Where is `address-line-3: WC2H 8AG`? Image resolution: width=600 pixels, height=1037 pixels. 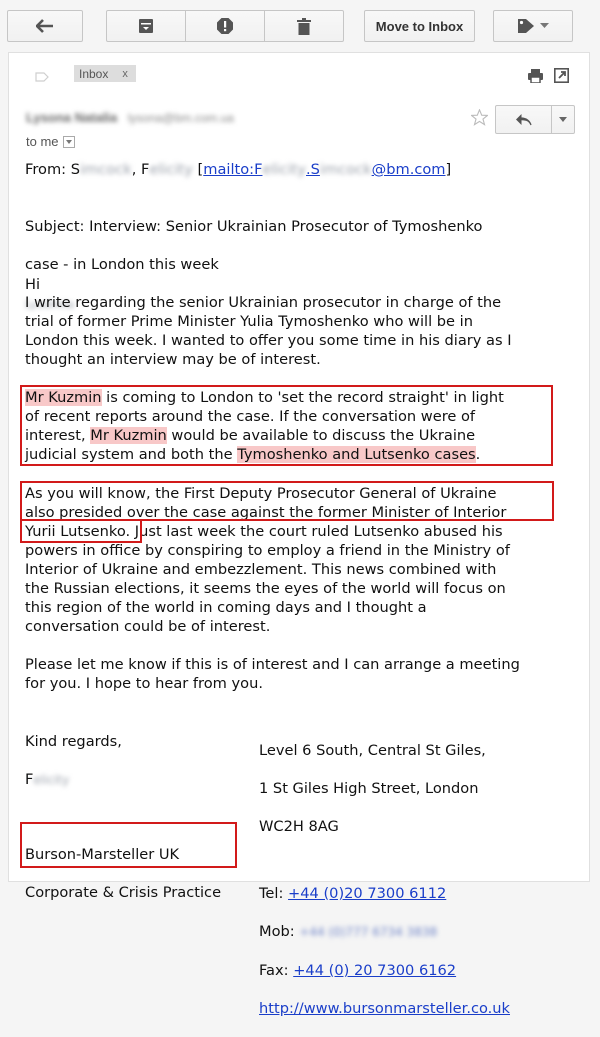
address-line-3: WC2H 8AG is located at coordinates (299, 826).